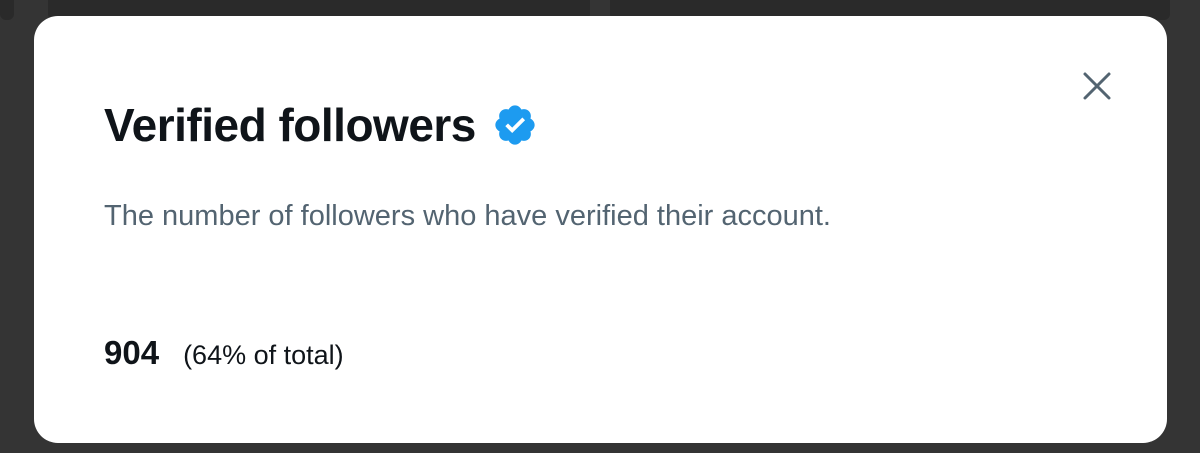 Image resolution: width=1200 pixels, height=453 pixels. I want to click on verified-followers-count: 904, so click(132, 352).